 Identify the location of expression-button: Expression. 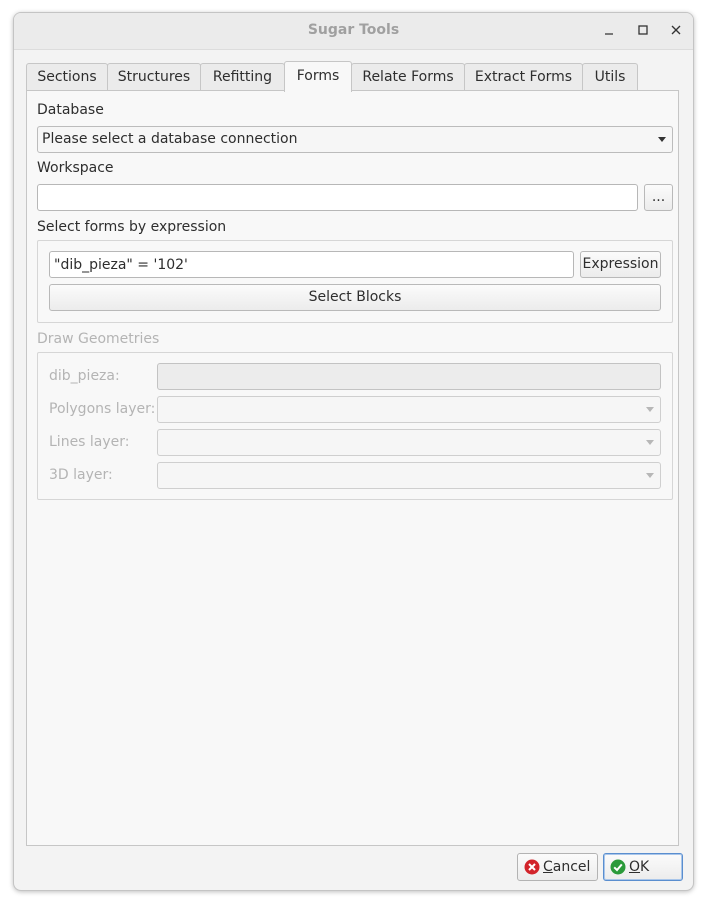
(620, 264).